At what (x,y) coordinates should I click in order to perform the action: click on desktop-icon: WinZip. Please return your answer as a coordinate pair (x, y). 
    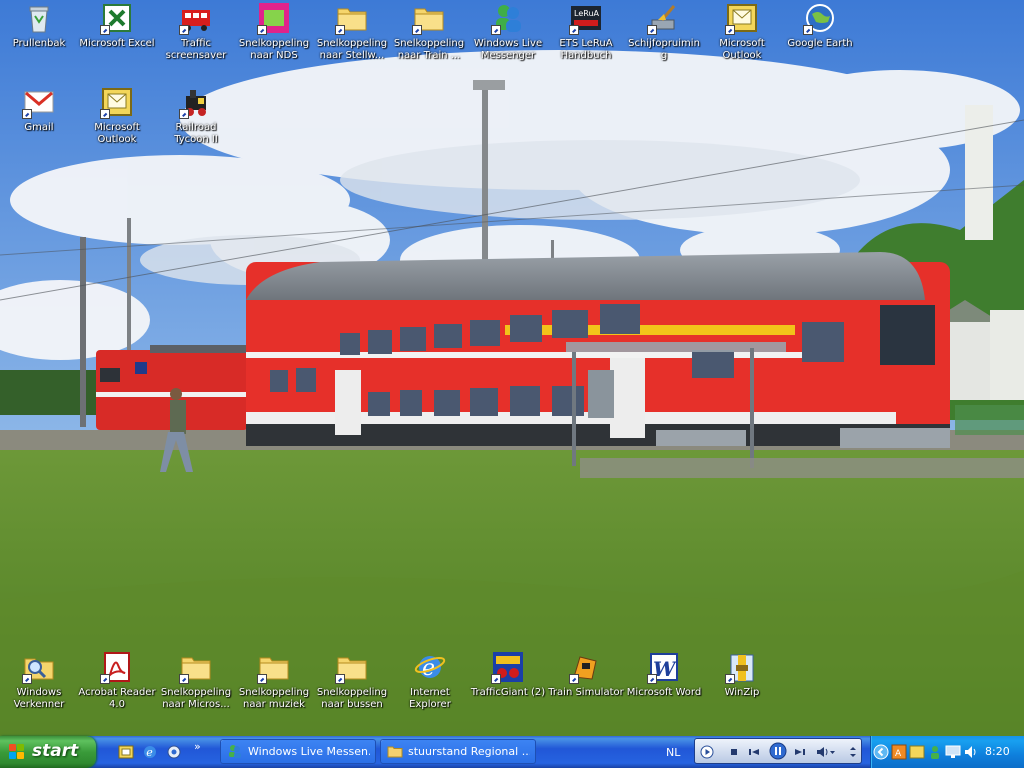
    Looking at the image, I should click on (742, 674).